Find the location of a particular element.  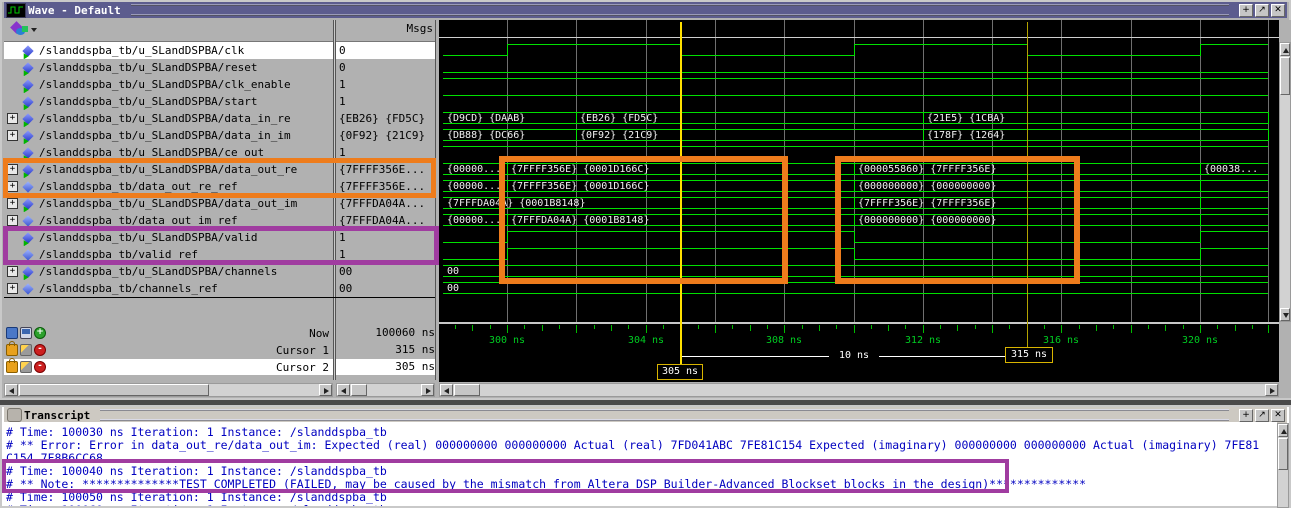

add-cursor-icon: + is located at coordinates (40, 333).